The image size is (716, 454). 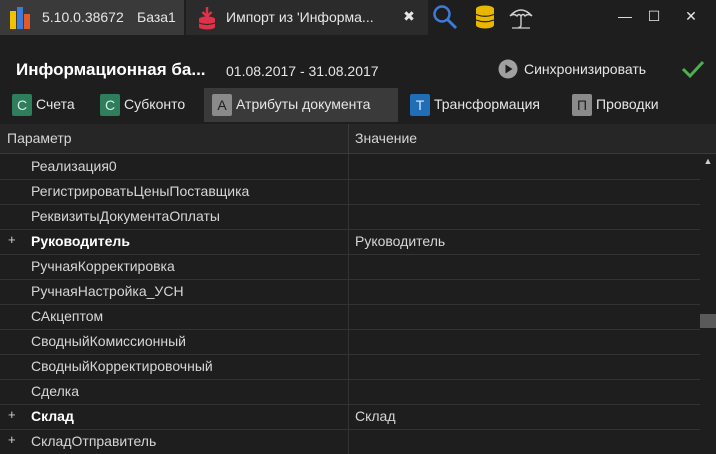 What do you see at coordinates (55, 104) in the screenshot?
I see `tab-label: Счета` at bounding box center [55, 104].